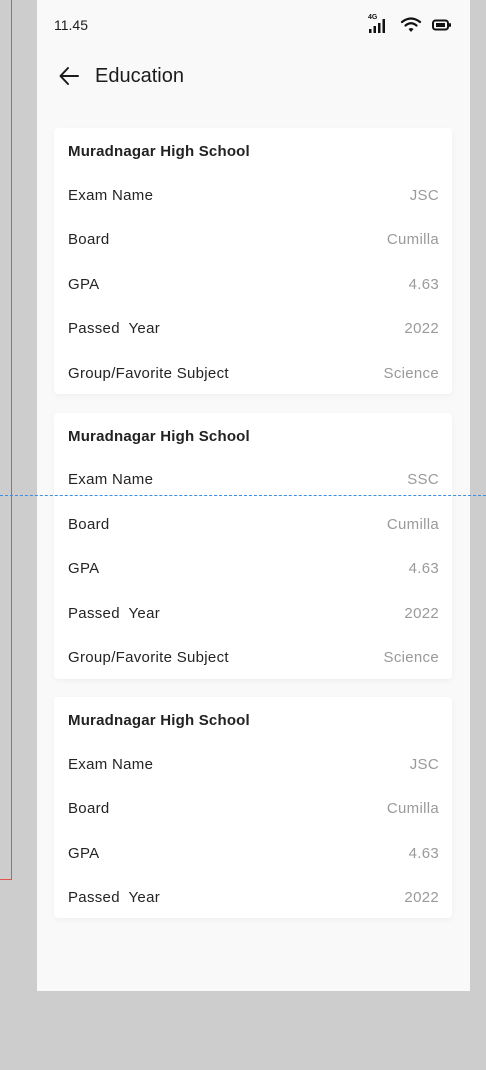  I want to click on status-time: 11.45, so click(71, 25).